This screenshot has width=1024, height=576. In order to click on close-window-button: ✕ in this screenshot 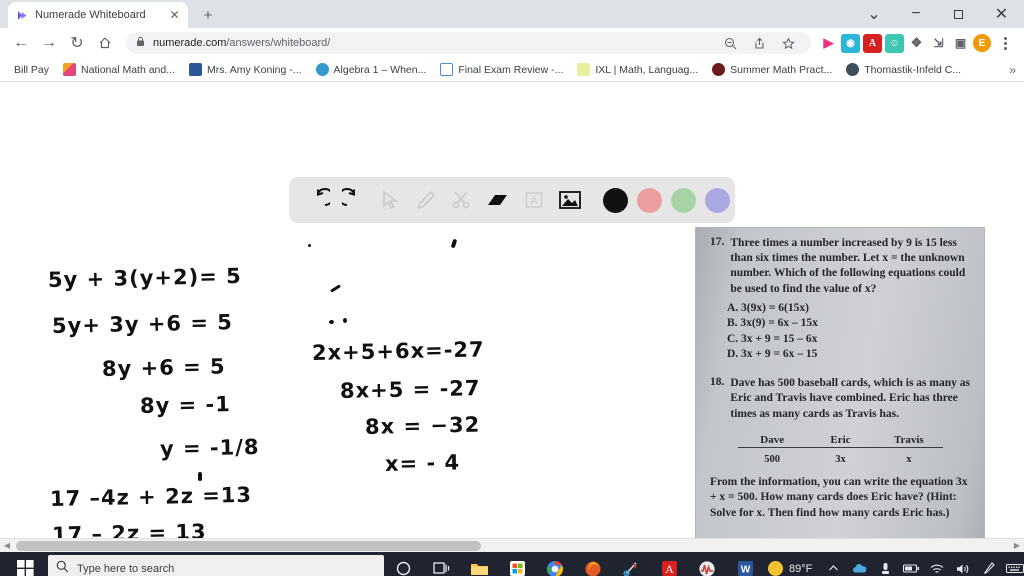, I will do `click(1001, 14)`.